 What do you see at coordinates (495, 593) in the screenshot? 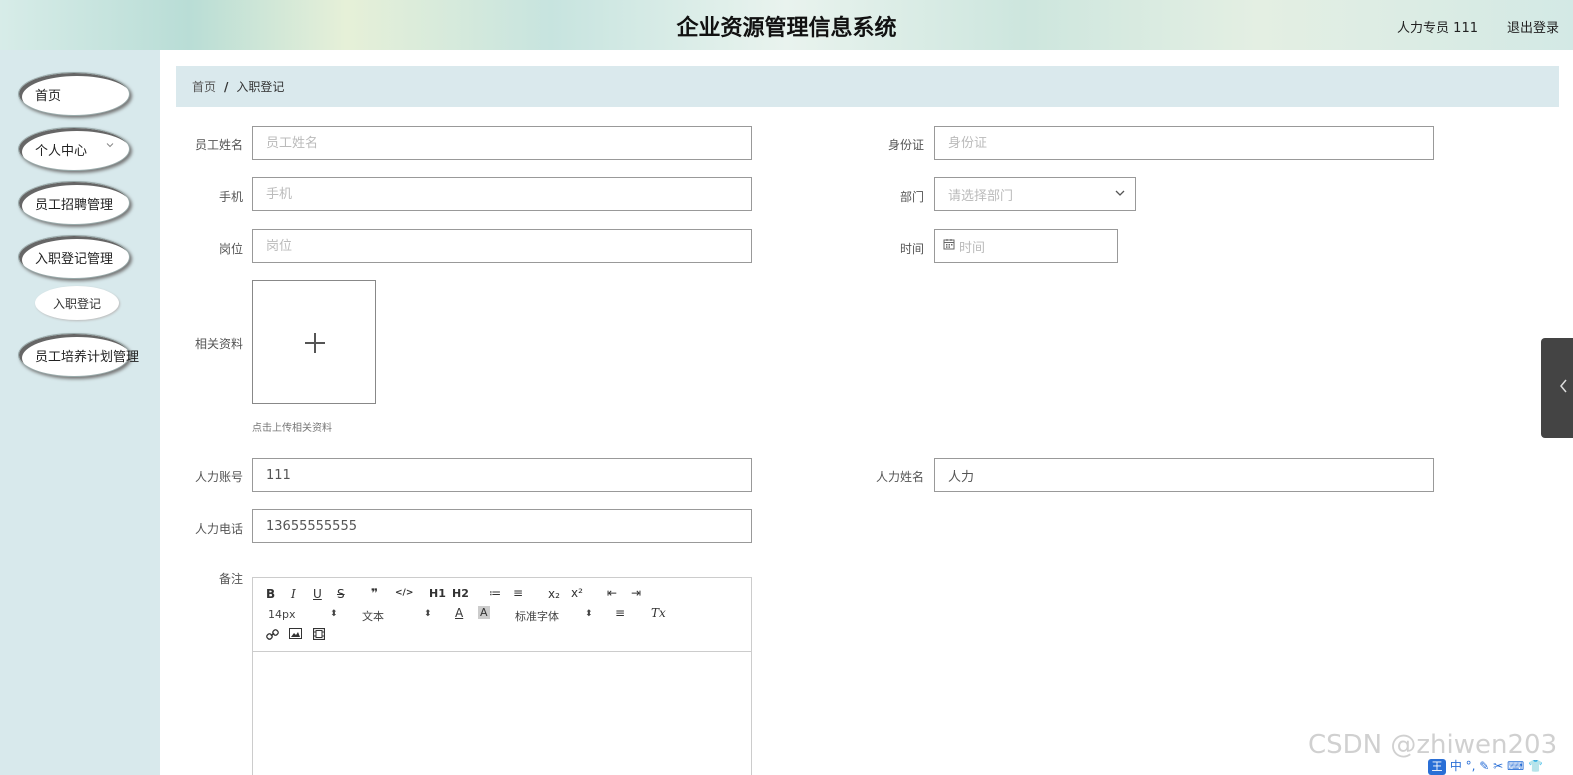
I see `ordered-list-button: ≔` at bounding box center [495, 593].